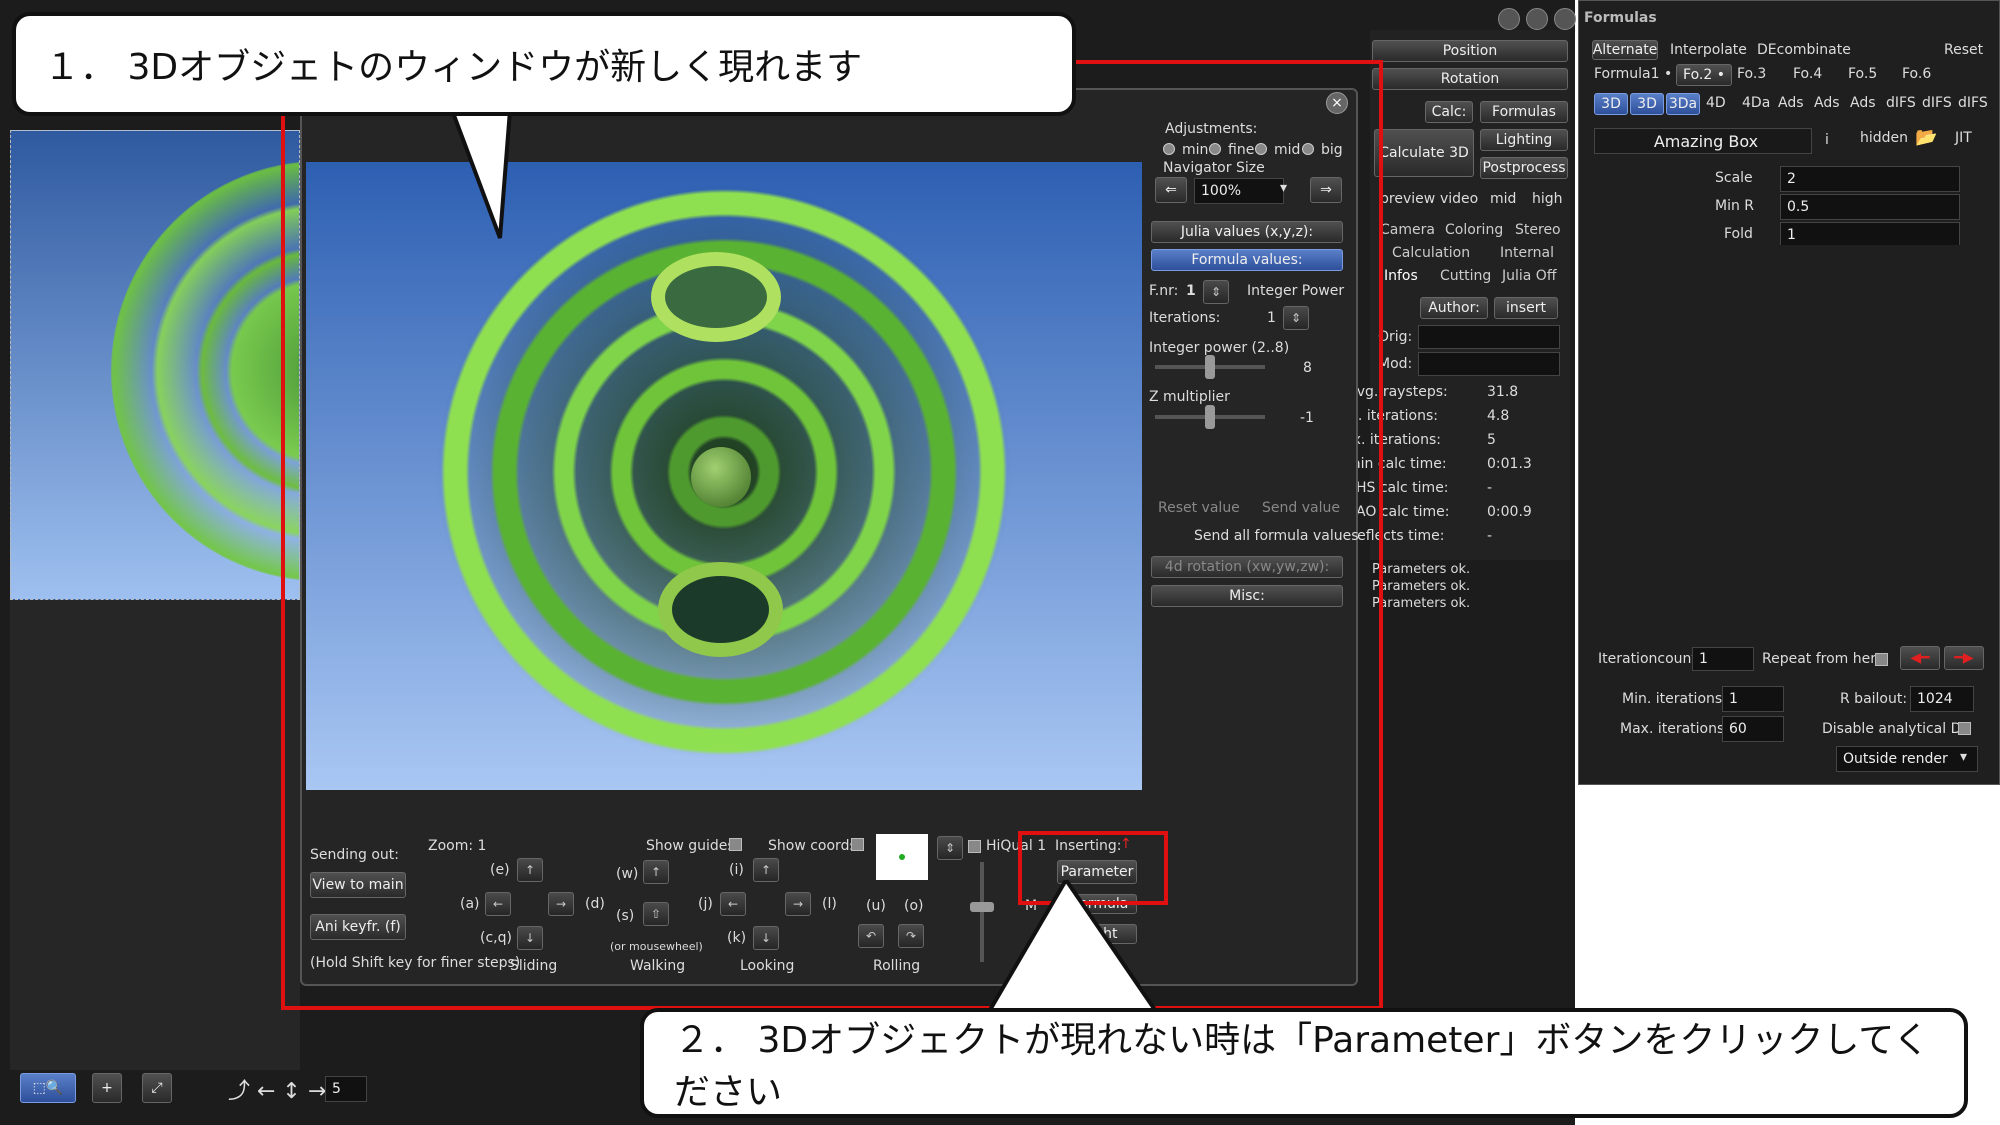 The image size is (2000, 1125). Describe the element at coordinates (1395, 364) in the screenshot. I see `mod-label: Mod:` at that location.